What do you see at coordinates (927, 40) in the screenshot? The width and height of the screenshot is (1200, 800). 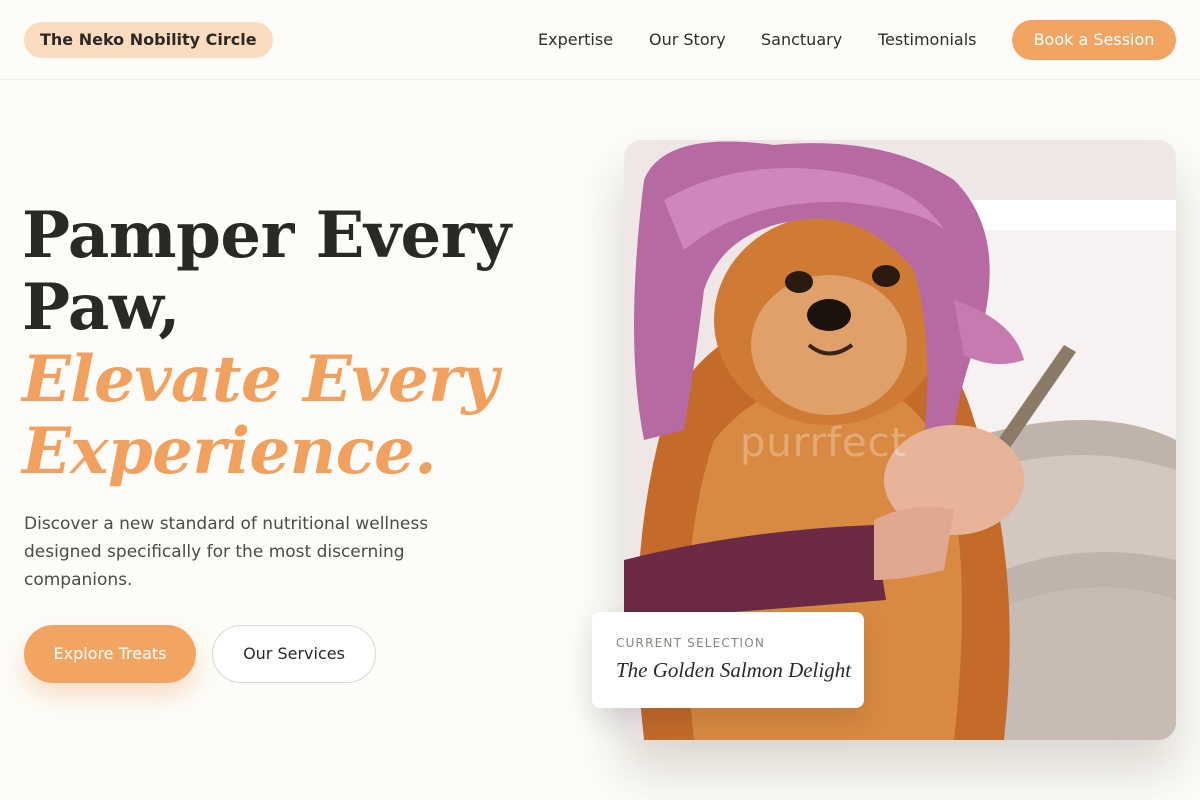 I see `nav-link-testimonials: Testimonials` at bounding box center [927, 40].